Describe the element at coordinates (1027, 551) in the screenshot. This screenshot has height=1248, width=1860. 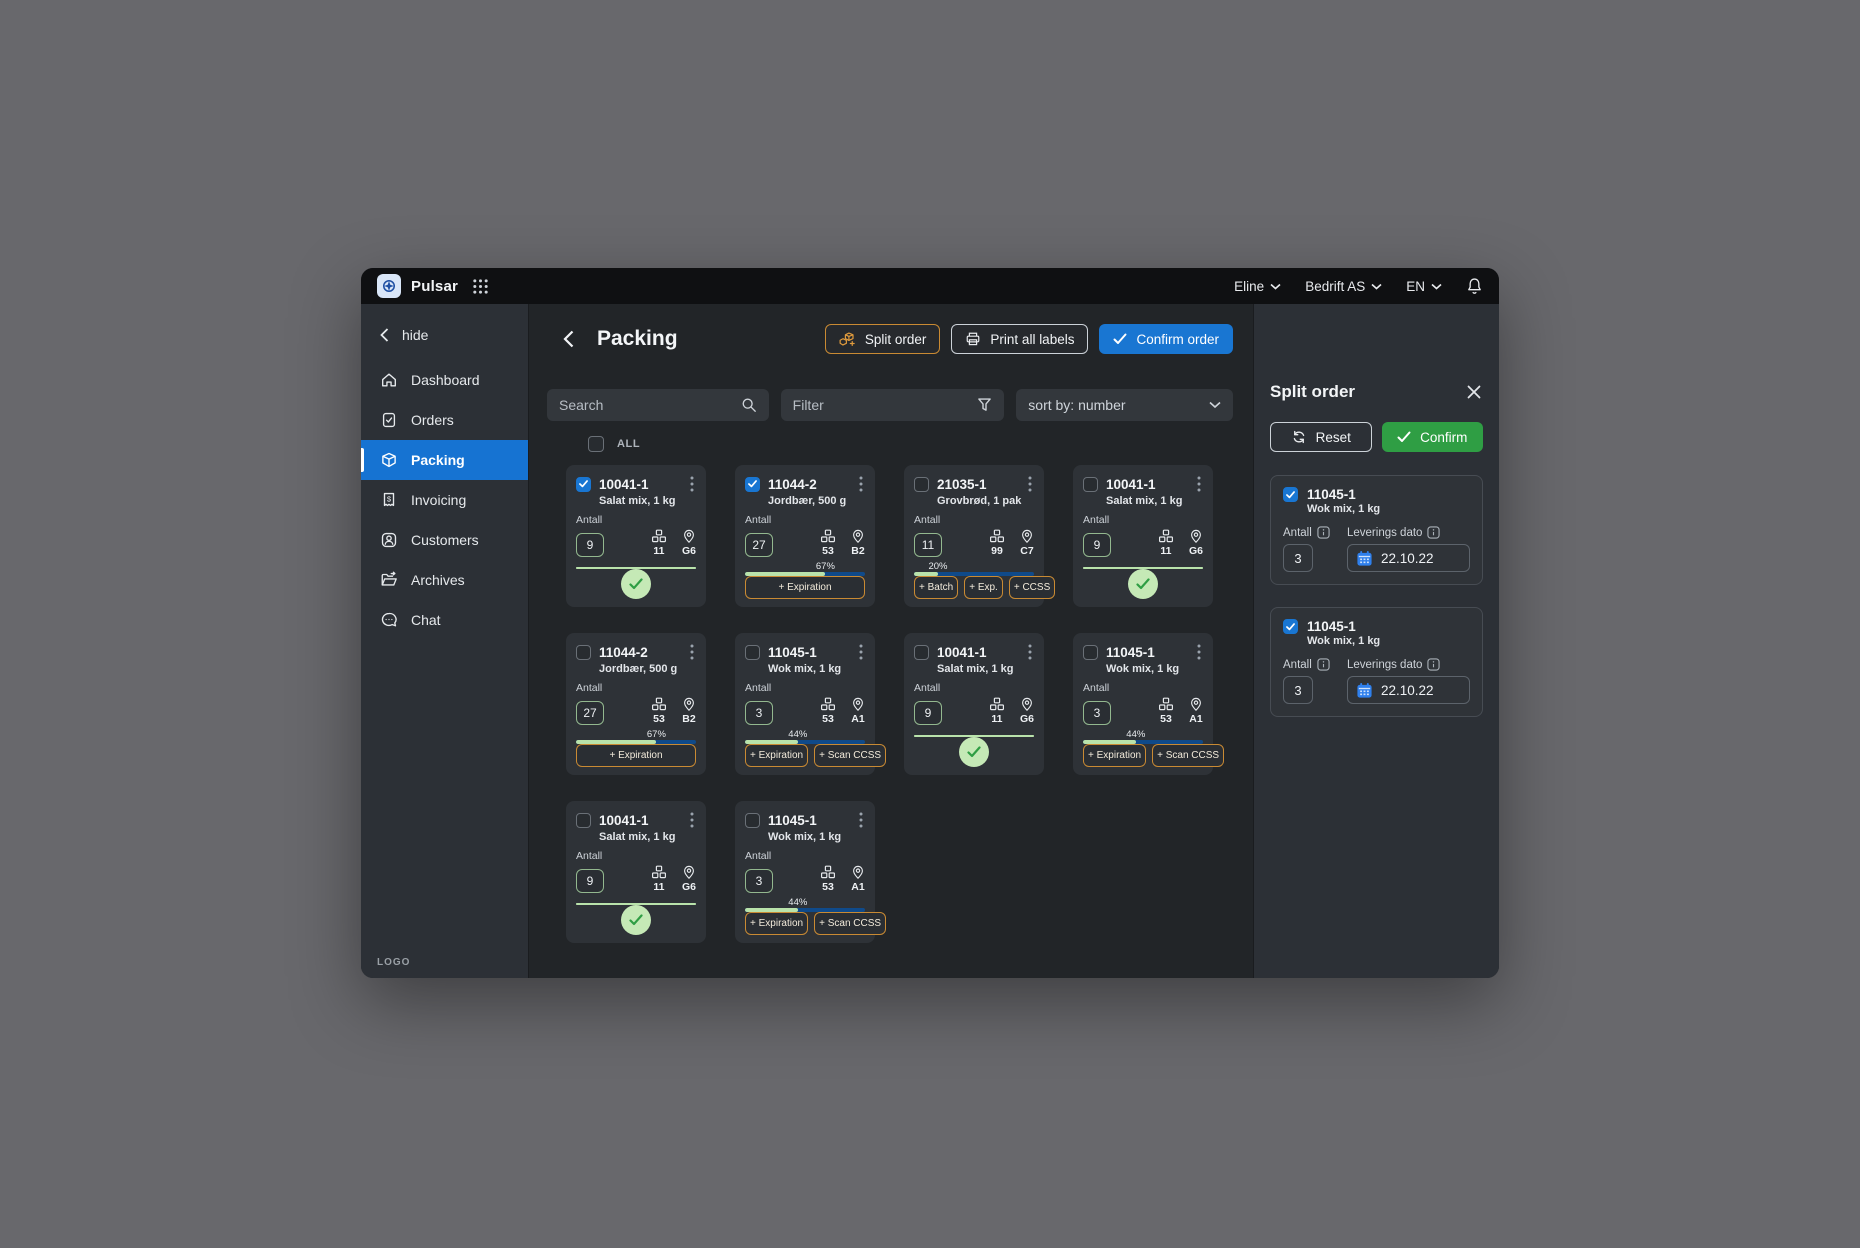
I see `location-value: C7` at that location.